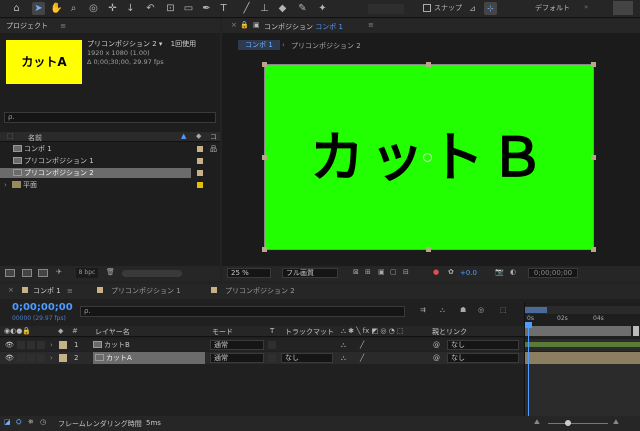 This screenshot has width=640, height=431. What do you see at coordinates (356, 272) in the screenshot?
I see `fast-preview-icon: ⊠` at bounding box center [356, 272].